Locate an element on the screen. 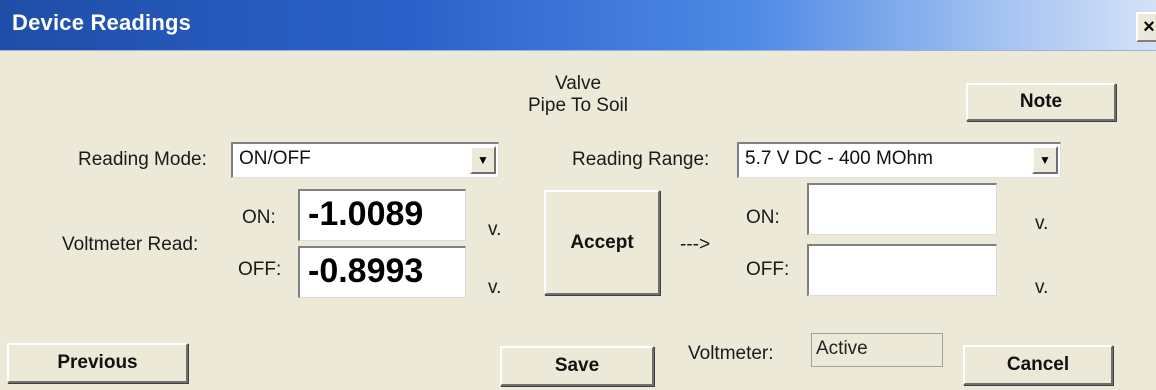  reading-range-label: Reading Range: is located at coordinates (641, 159).